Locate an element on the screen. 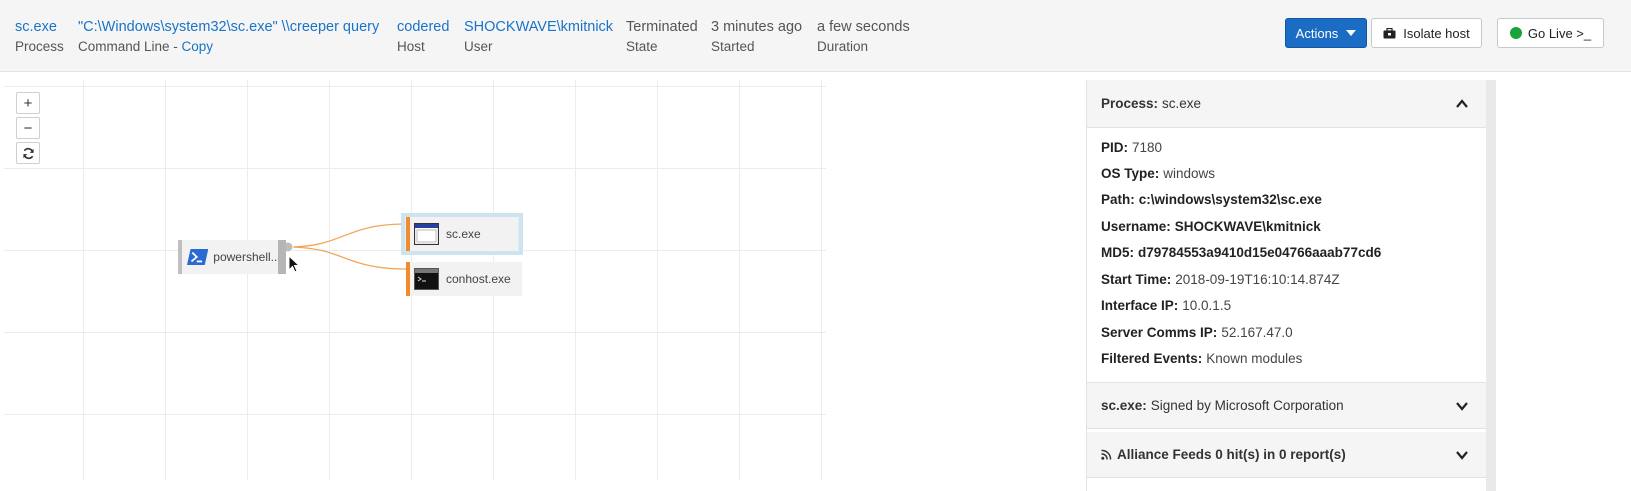 The width and height of the screenshot is (1631, 491). alliance-feeds-section-header: Alliance Feeds 0 hit(s) in 0 report(s) is located at coordinates (1287, 455).